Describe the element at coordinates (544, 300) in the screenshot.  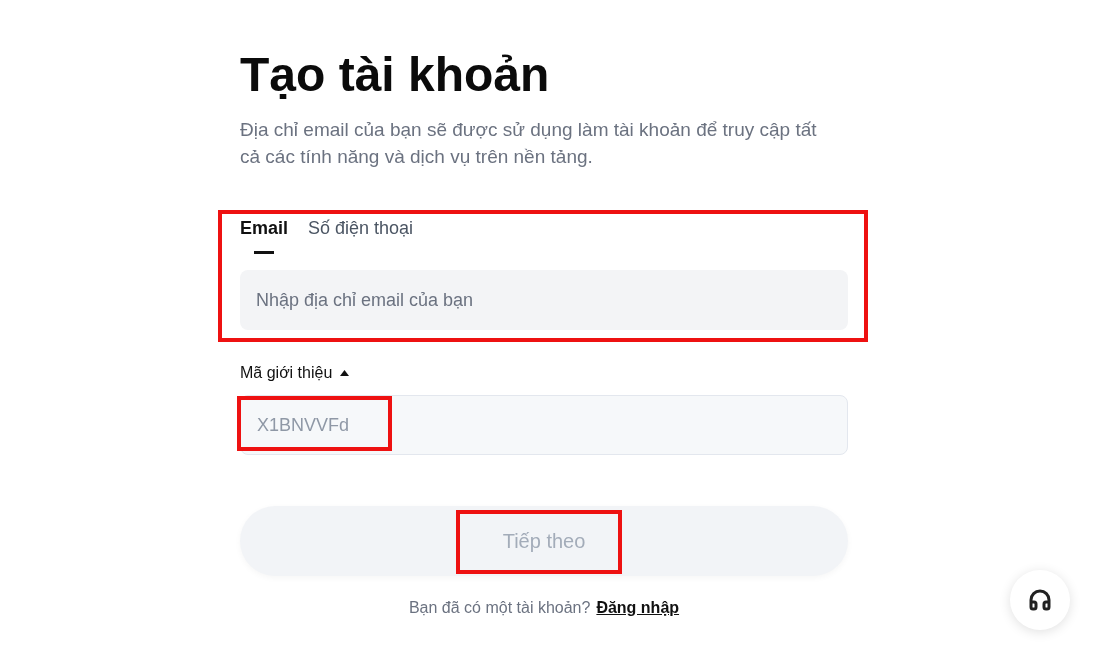
I see `email-input-field: Nhập địa chỉ email của bạn` at that location.